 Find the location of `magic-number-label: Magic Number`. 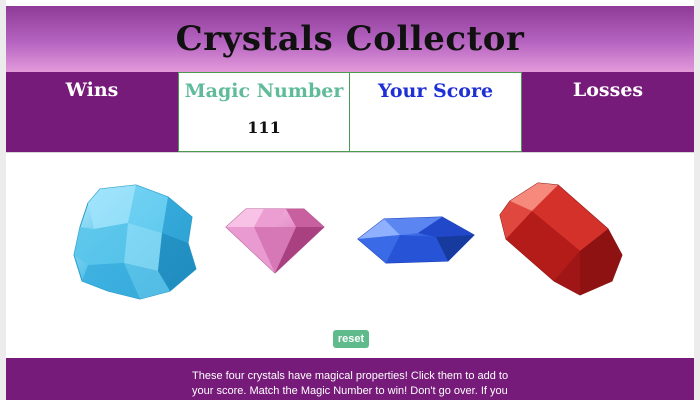

magic-number-label: Magic Number is located at coordinates (264, 91).